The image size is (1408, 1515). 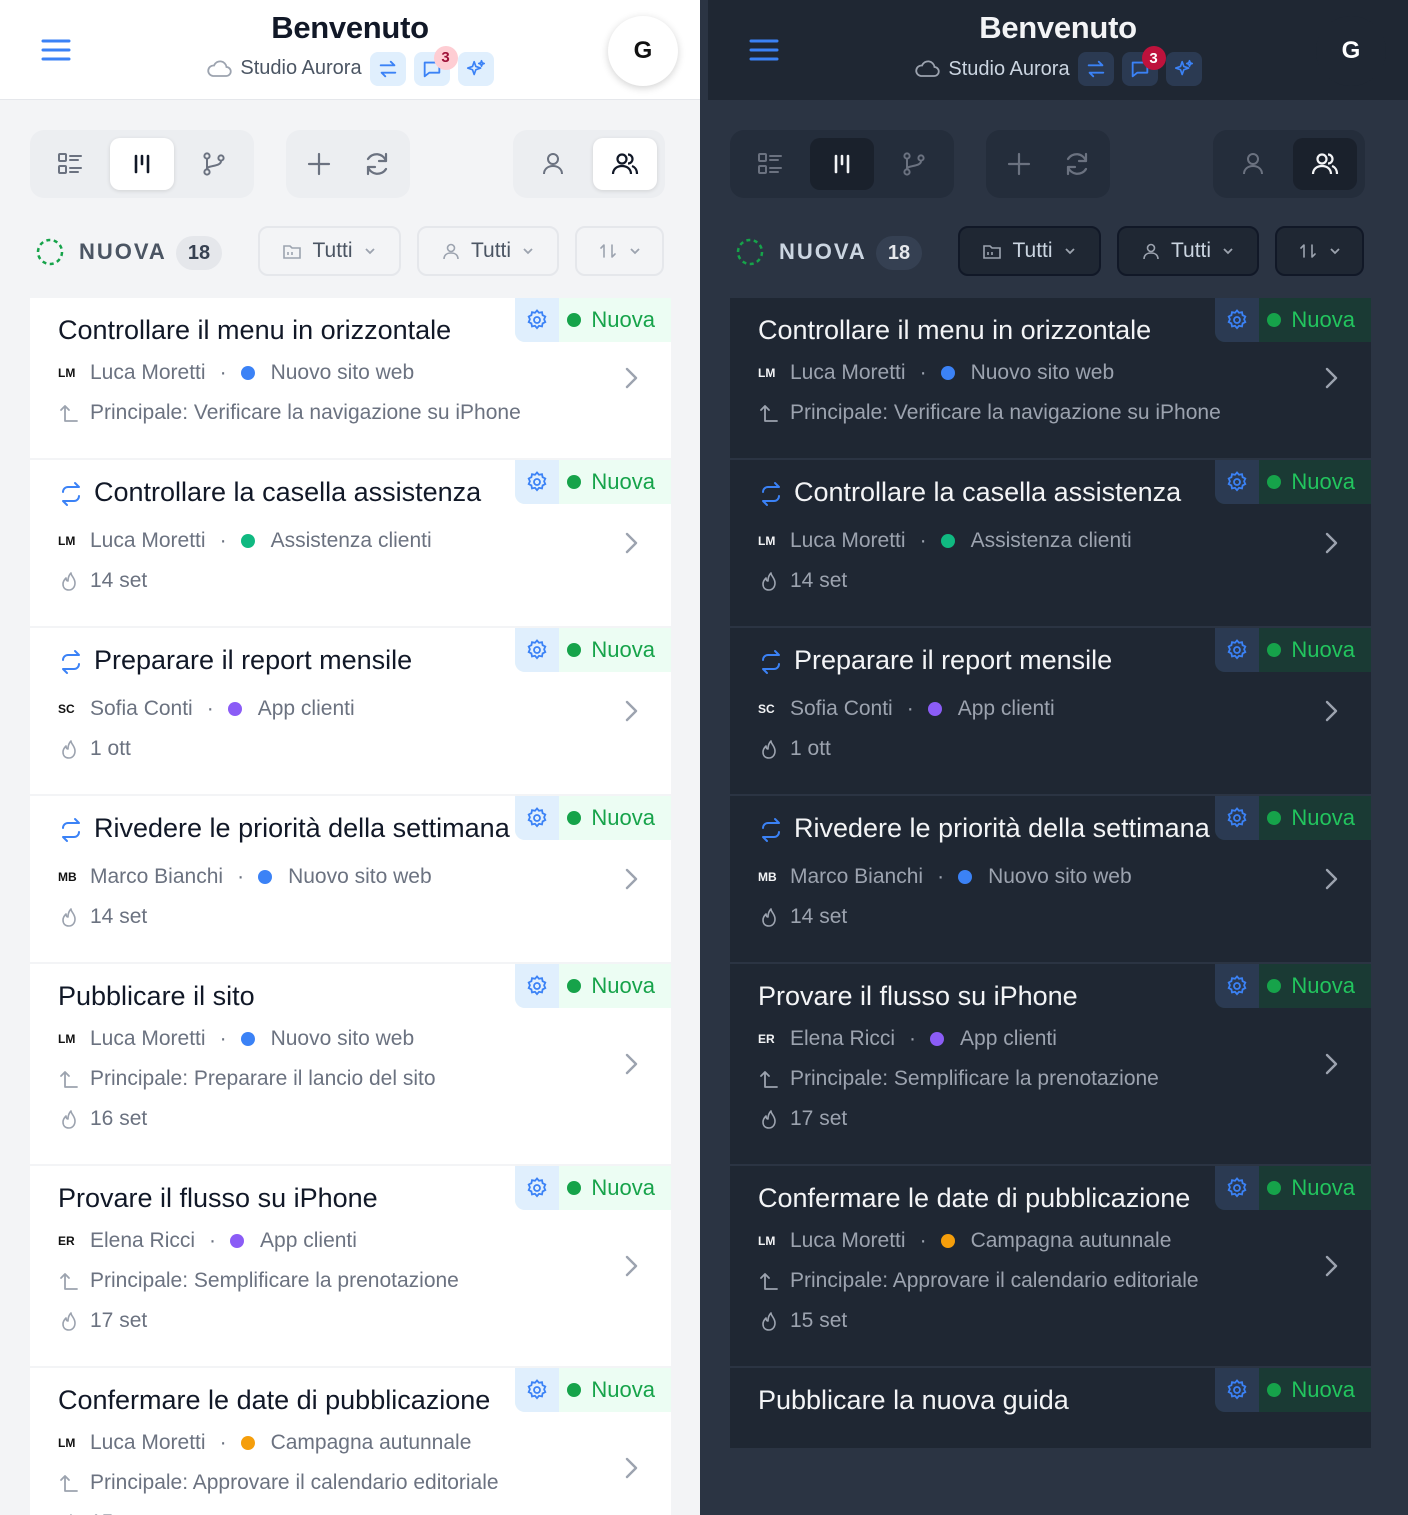 What do you see at coordinates (309, 709) in the screenshot?
I see `task-meta: SC Sofia Conti · App clienti` at bounding box center [309, 709].